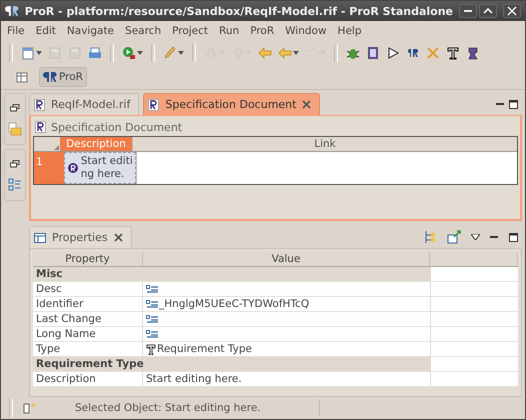  What do you see at coordinates (80, 237) in the screenshot?
I see `properties-tab: Properties` at bounding box center [80, 237].